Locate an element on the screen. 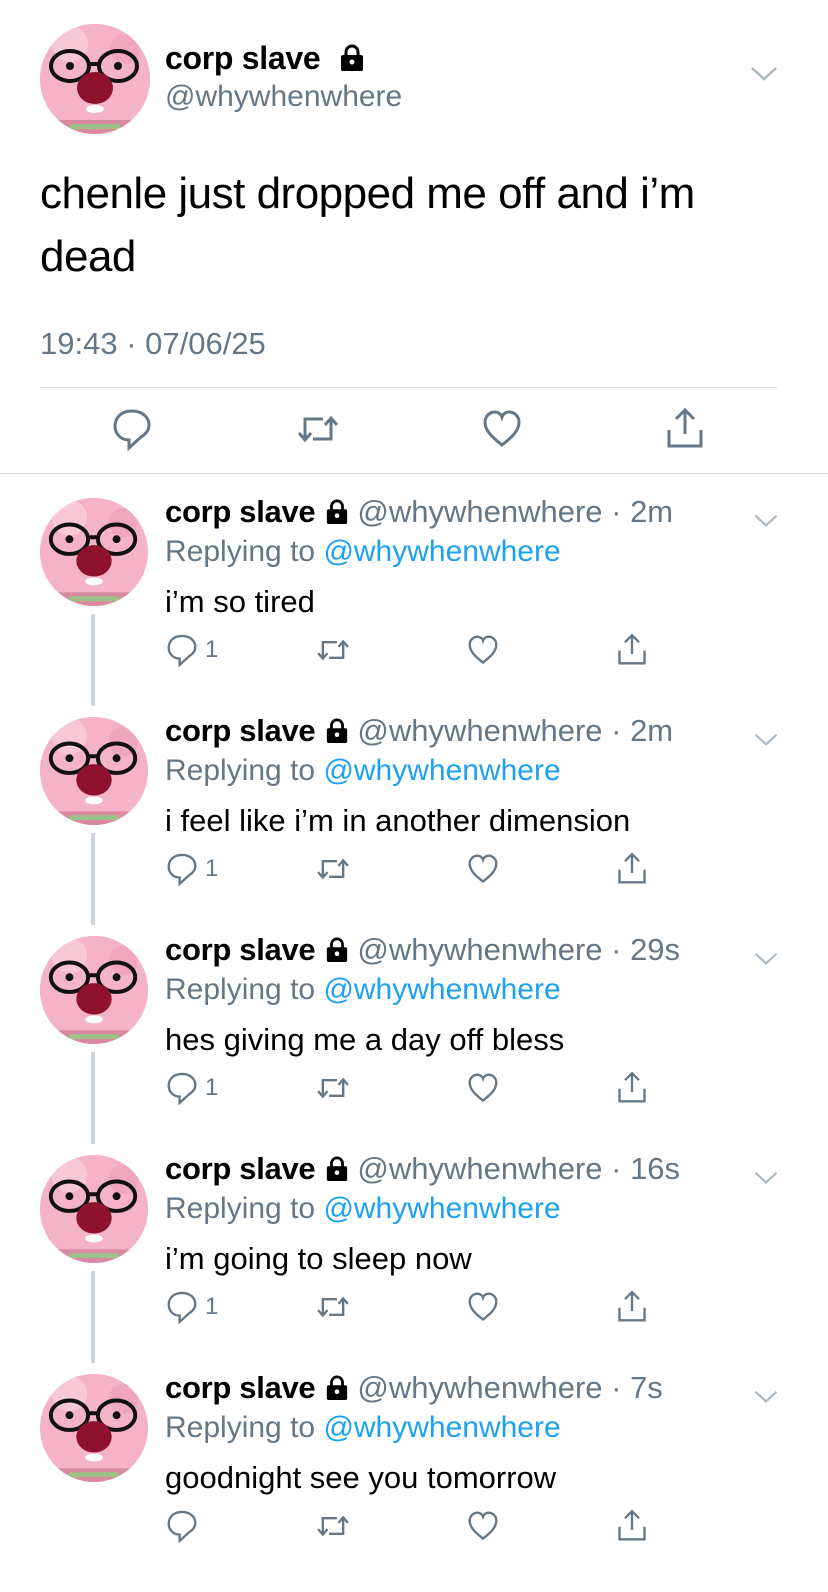 The image size is (828, 1592). reply-header: corp slave @whywhenwhere · 16s is located at coordinates (422, 1169).